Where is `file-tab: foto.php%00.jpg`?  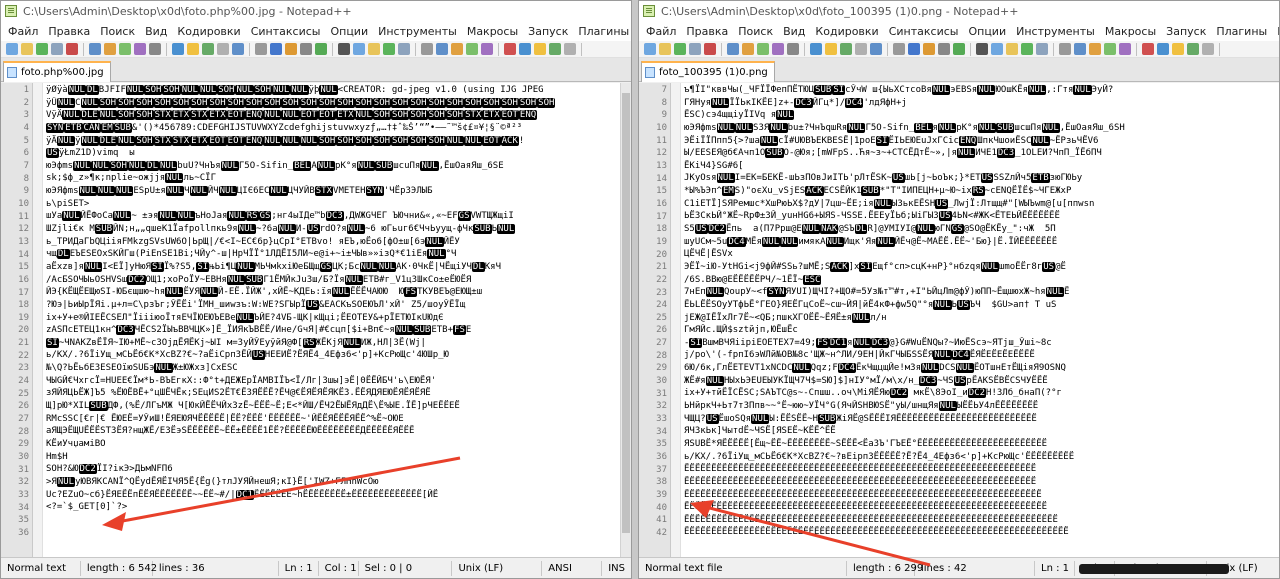
file-tab: foto.php%00.jpg is located at coordinates (57, 71).